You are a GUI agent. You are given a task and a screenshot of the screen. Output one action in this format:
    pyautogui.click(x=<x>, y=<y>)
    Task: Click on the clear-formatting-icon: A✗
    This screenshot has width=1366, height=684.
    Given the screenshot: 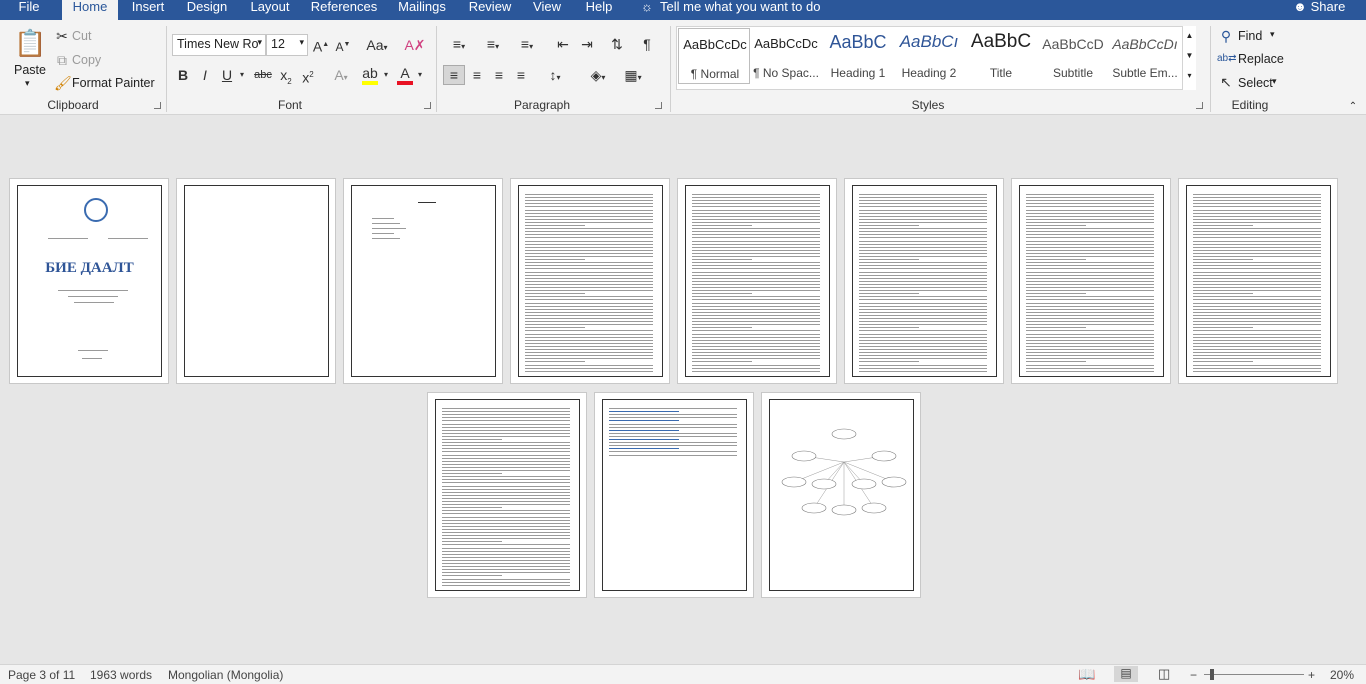 What is the action you would take?
    pyautogui.click(x=415, y=45)
    